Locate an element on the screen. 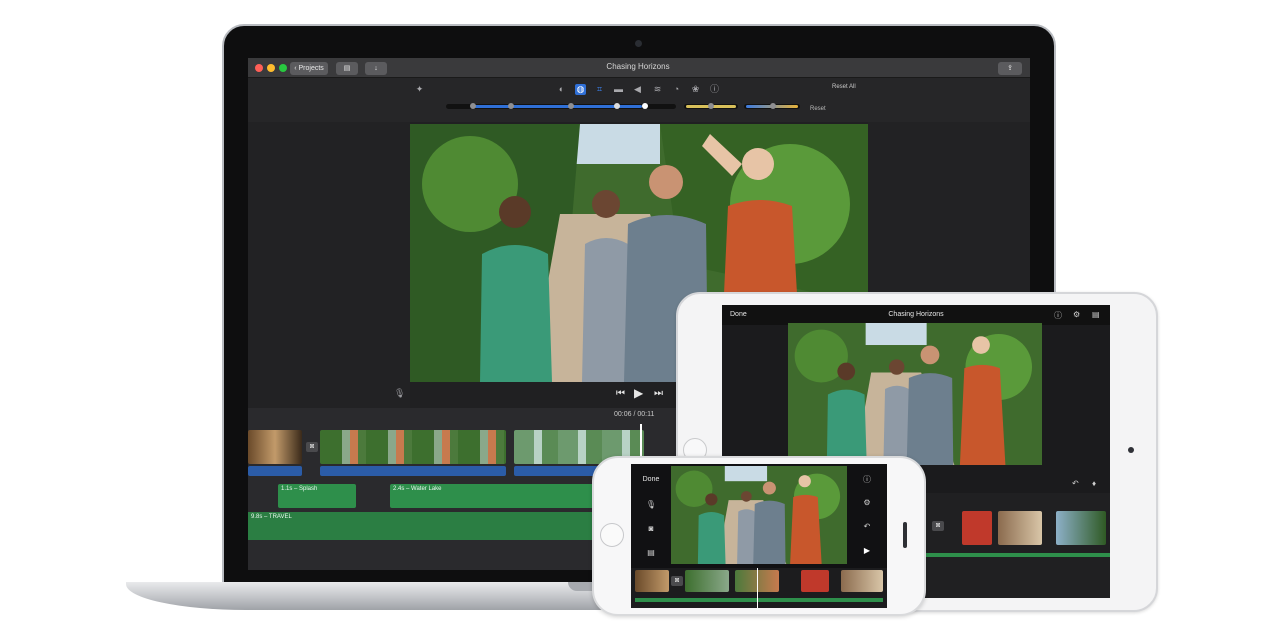  stabilize-icon: ▬ is located at coordinates (618, 89).